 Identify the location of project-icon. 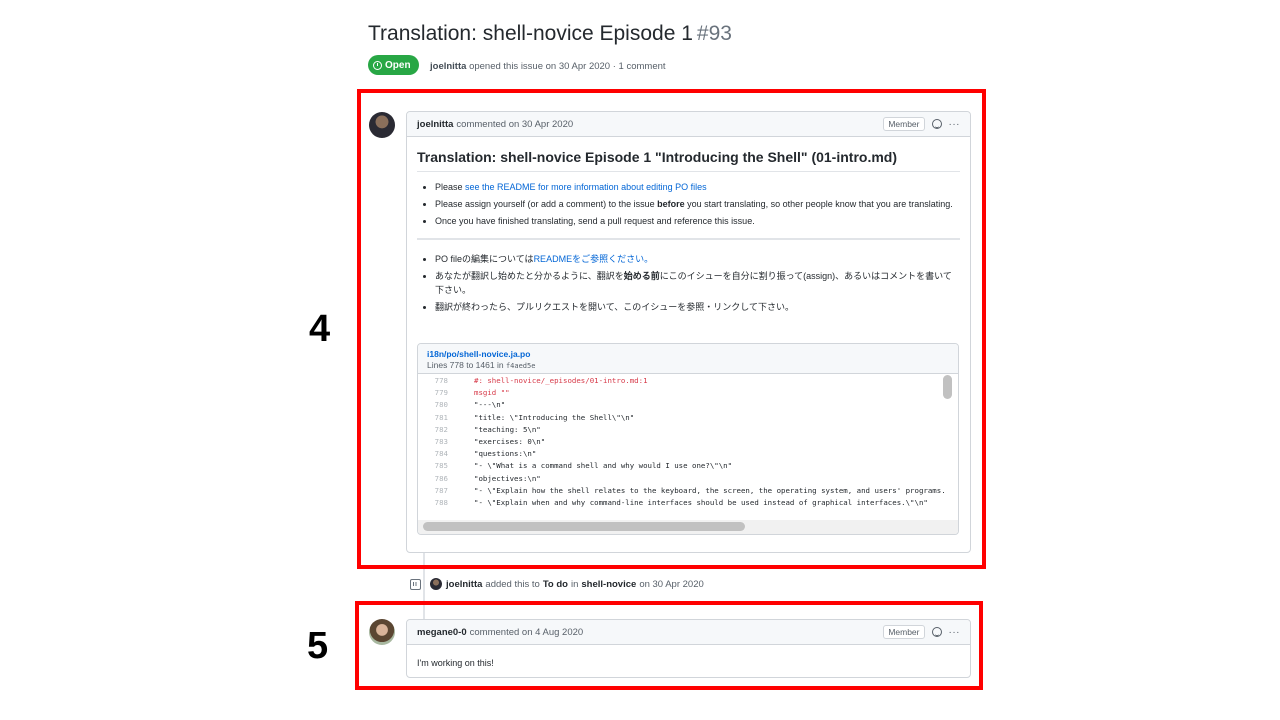
(415, 584).